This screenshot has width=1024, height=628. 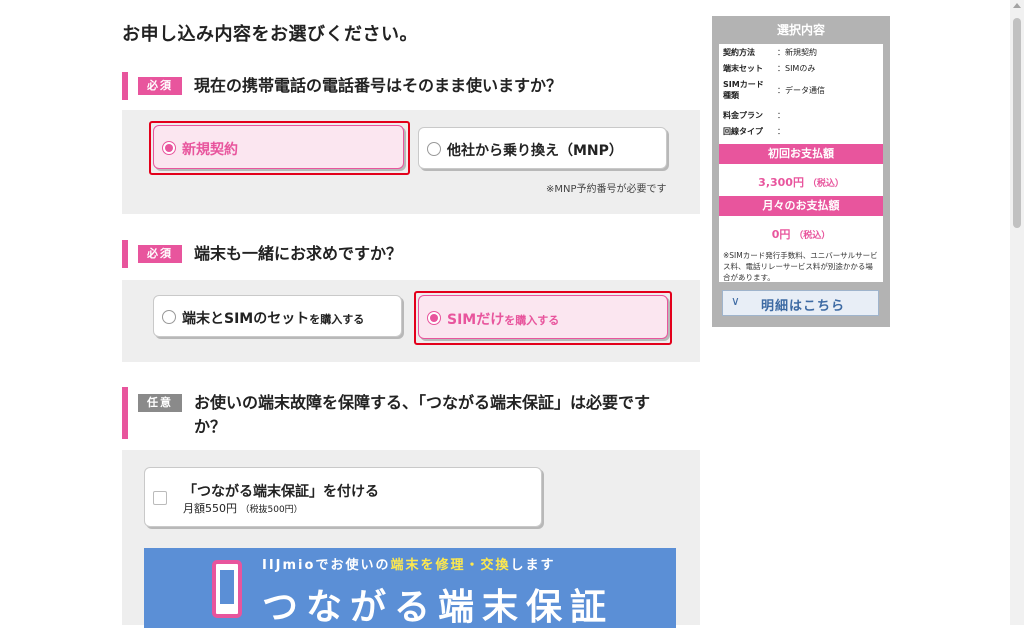 What do you see at coordinates (378, 85) in the screenshot?
I see `question-text: 現在の携帯電話の電話番号はそのまま使いますか？` at bounding box center [378, 85].